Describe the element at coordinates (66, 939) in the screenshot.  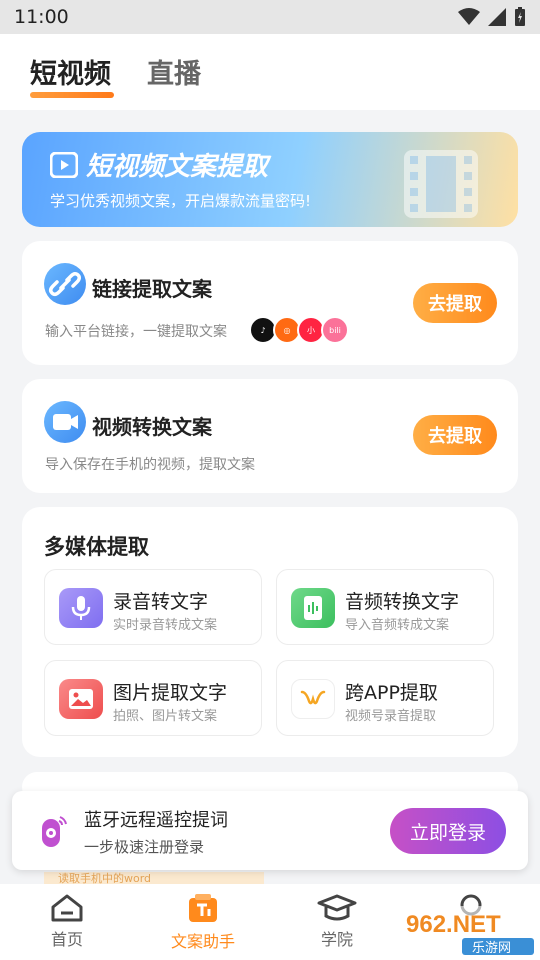
I see `nav-home-label: 首页` at that location.